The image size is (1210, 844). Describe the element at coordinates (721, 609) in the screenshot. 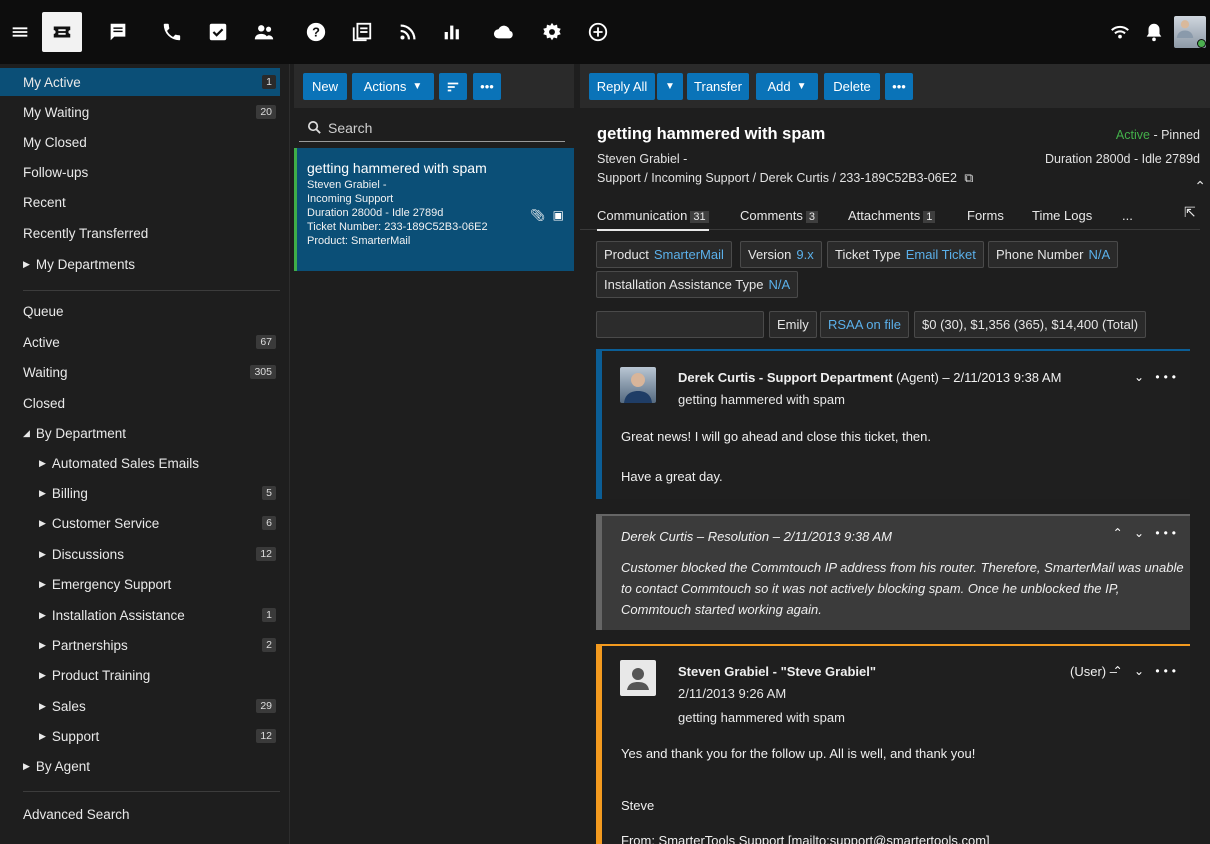

I see `resolution-text: Commtouch started working again.` at that location.